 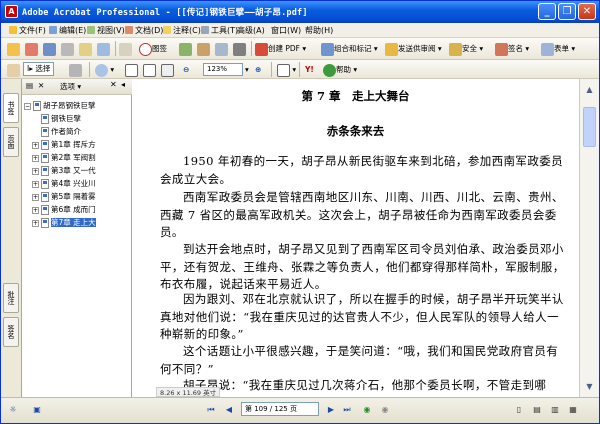 I want to click on zoom-dropdown: ▾, so click(x=247, y=69).